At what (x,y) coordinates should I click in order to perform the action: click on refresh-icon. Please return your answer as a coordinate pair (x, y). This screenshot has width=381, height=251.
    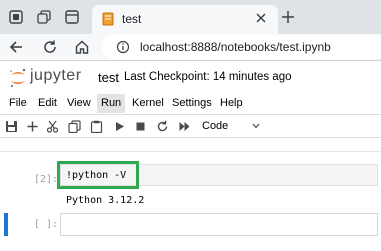
    Looking at the image, I should click on (50, 47).